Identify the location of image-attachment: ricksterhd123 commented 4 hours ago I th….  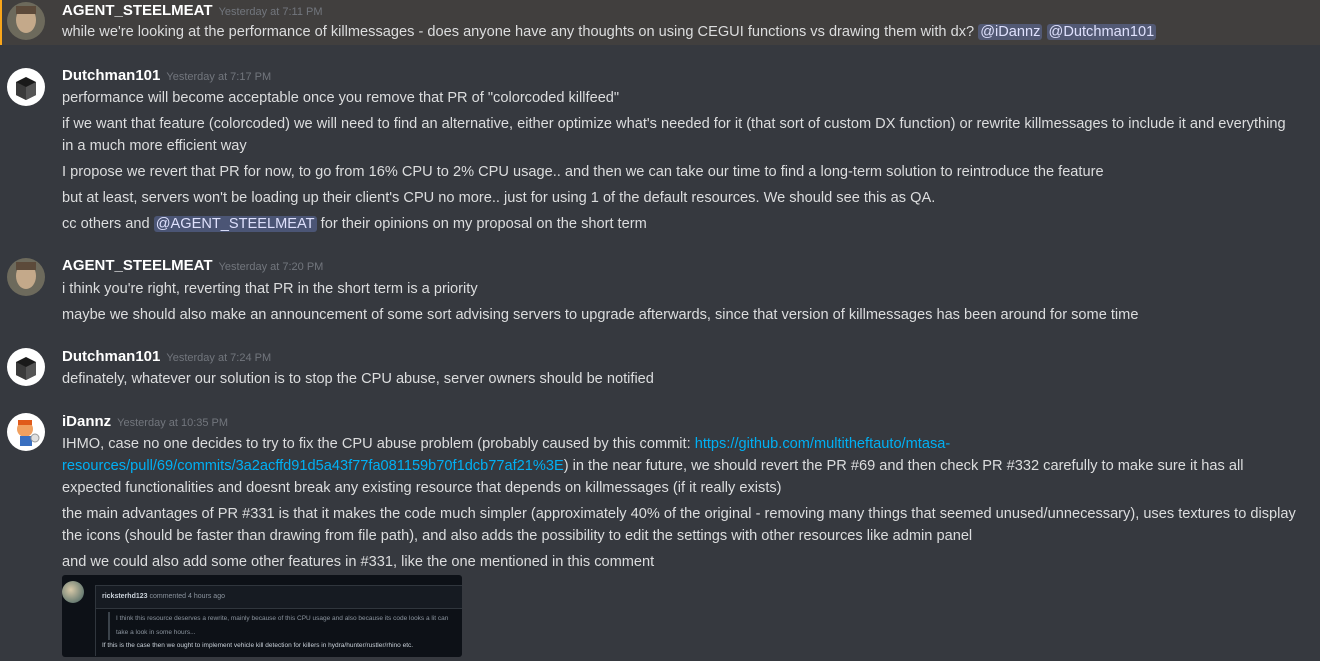
(262, 616).